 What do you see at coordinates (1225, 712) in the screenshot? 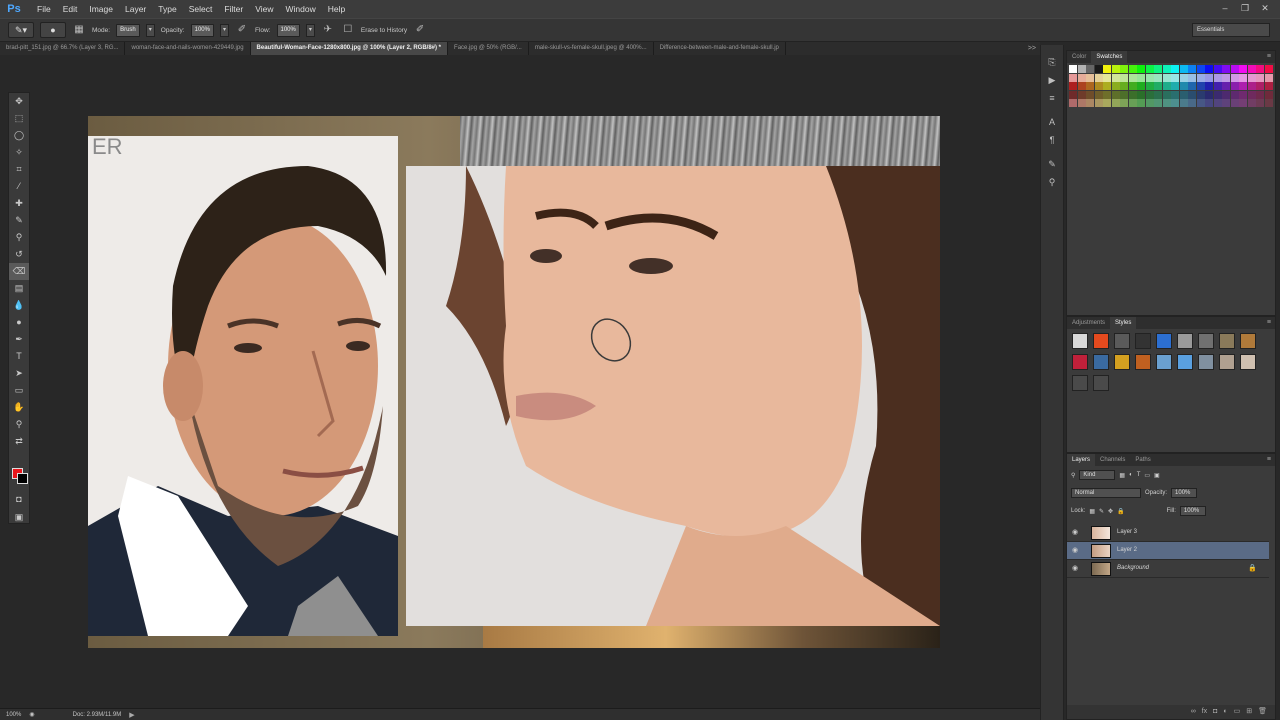
I see `adjustment-icon: ◐` at bounding box center [1225, 712].